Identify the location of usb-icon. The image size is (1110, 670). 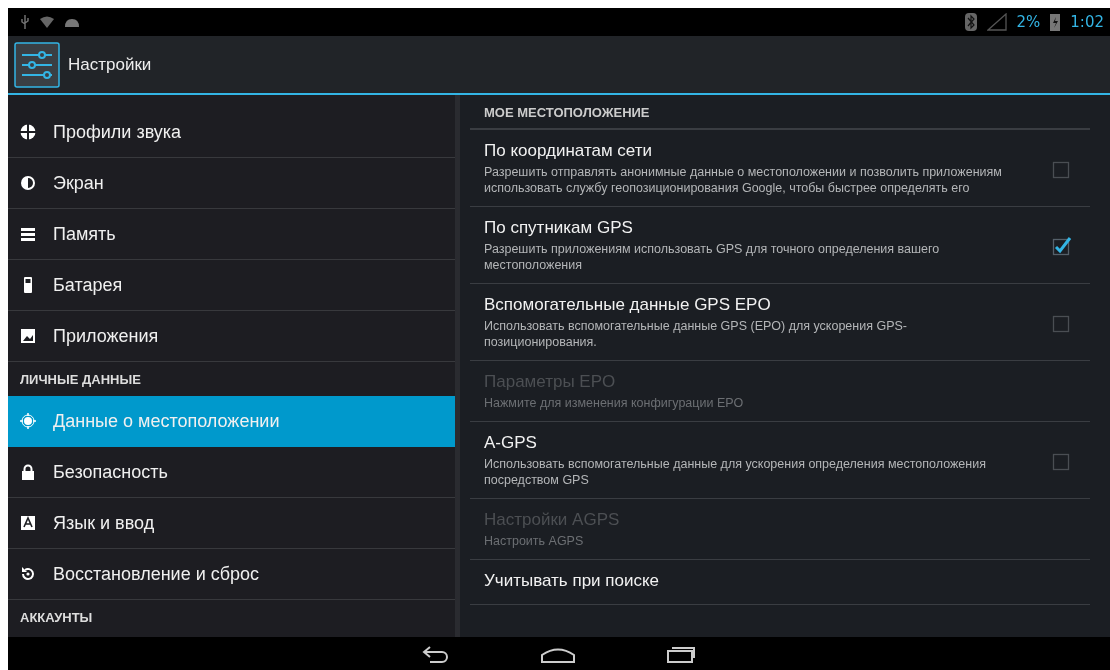
(25, 22).